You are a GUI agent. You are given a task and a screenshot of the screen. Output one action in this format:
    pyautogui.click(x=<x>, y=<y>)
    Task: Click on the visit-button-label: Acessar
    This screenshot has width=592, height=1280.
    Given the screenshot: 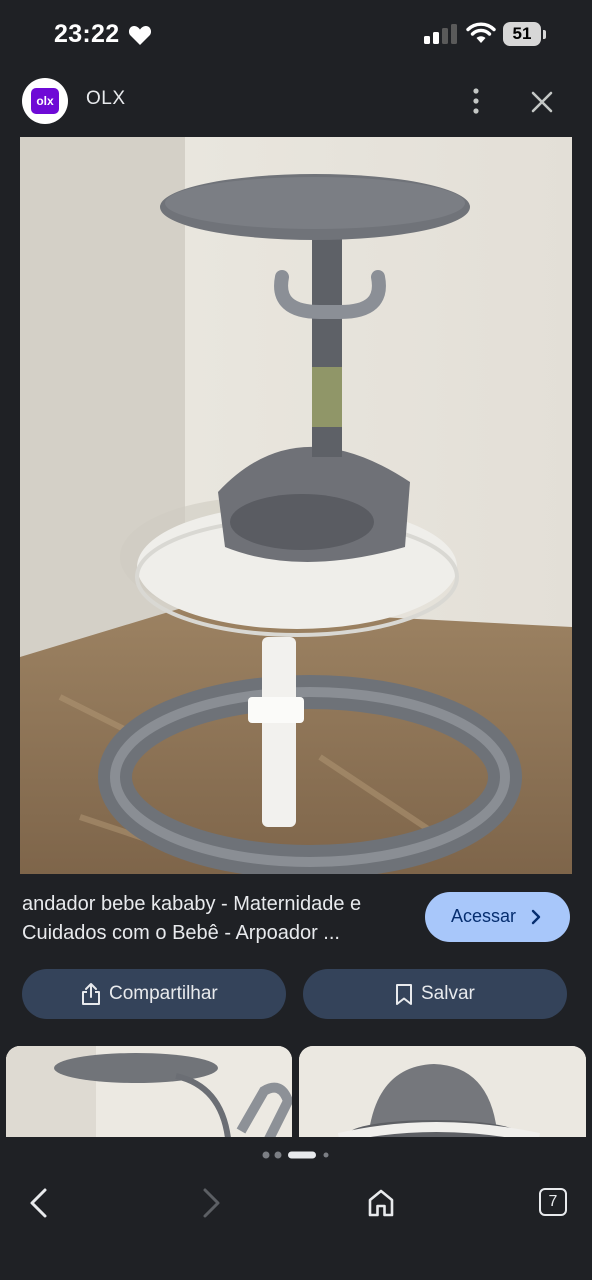 What is the action you would take?
    pyautogui.click(x=484, y=916)
    